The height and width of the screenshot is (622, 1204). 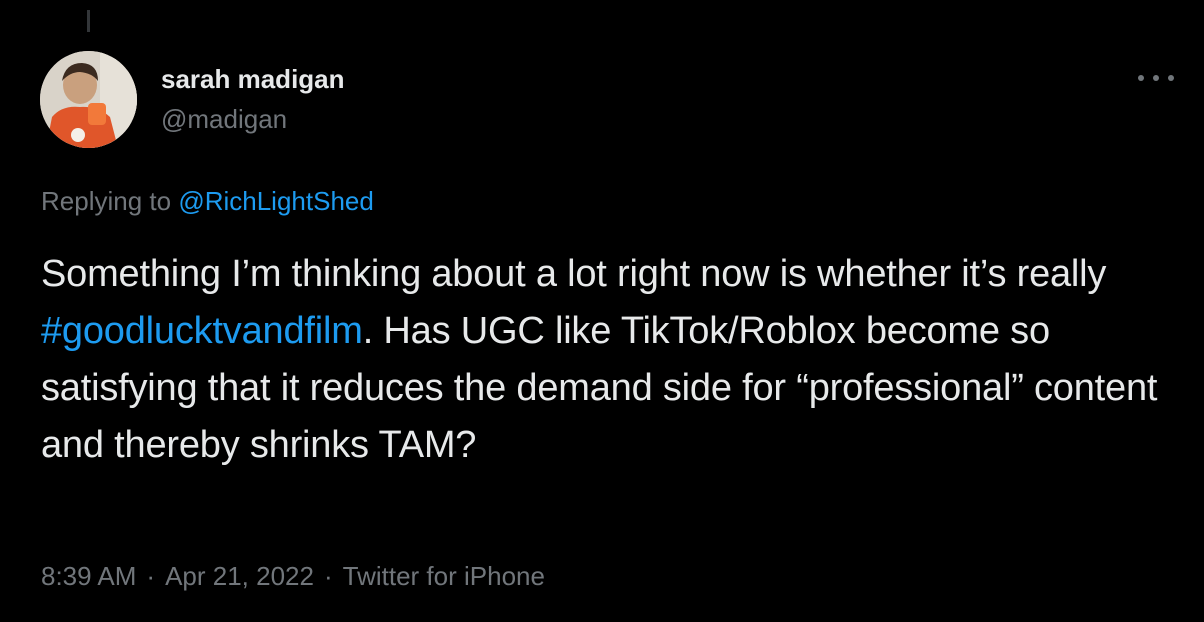 I want to click on hashtag-link: #goodlucktvandfilm, so click(x=202, y=331).